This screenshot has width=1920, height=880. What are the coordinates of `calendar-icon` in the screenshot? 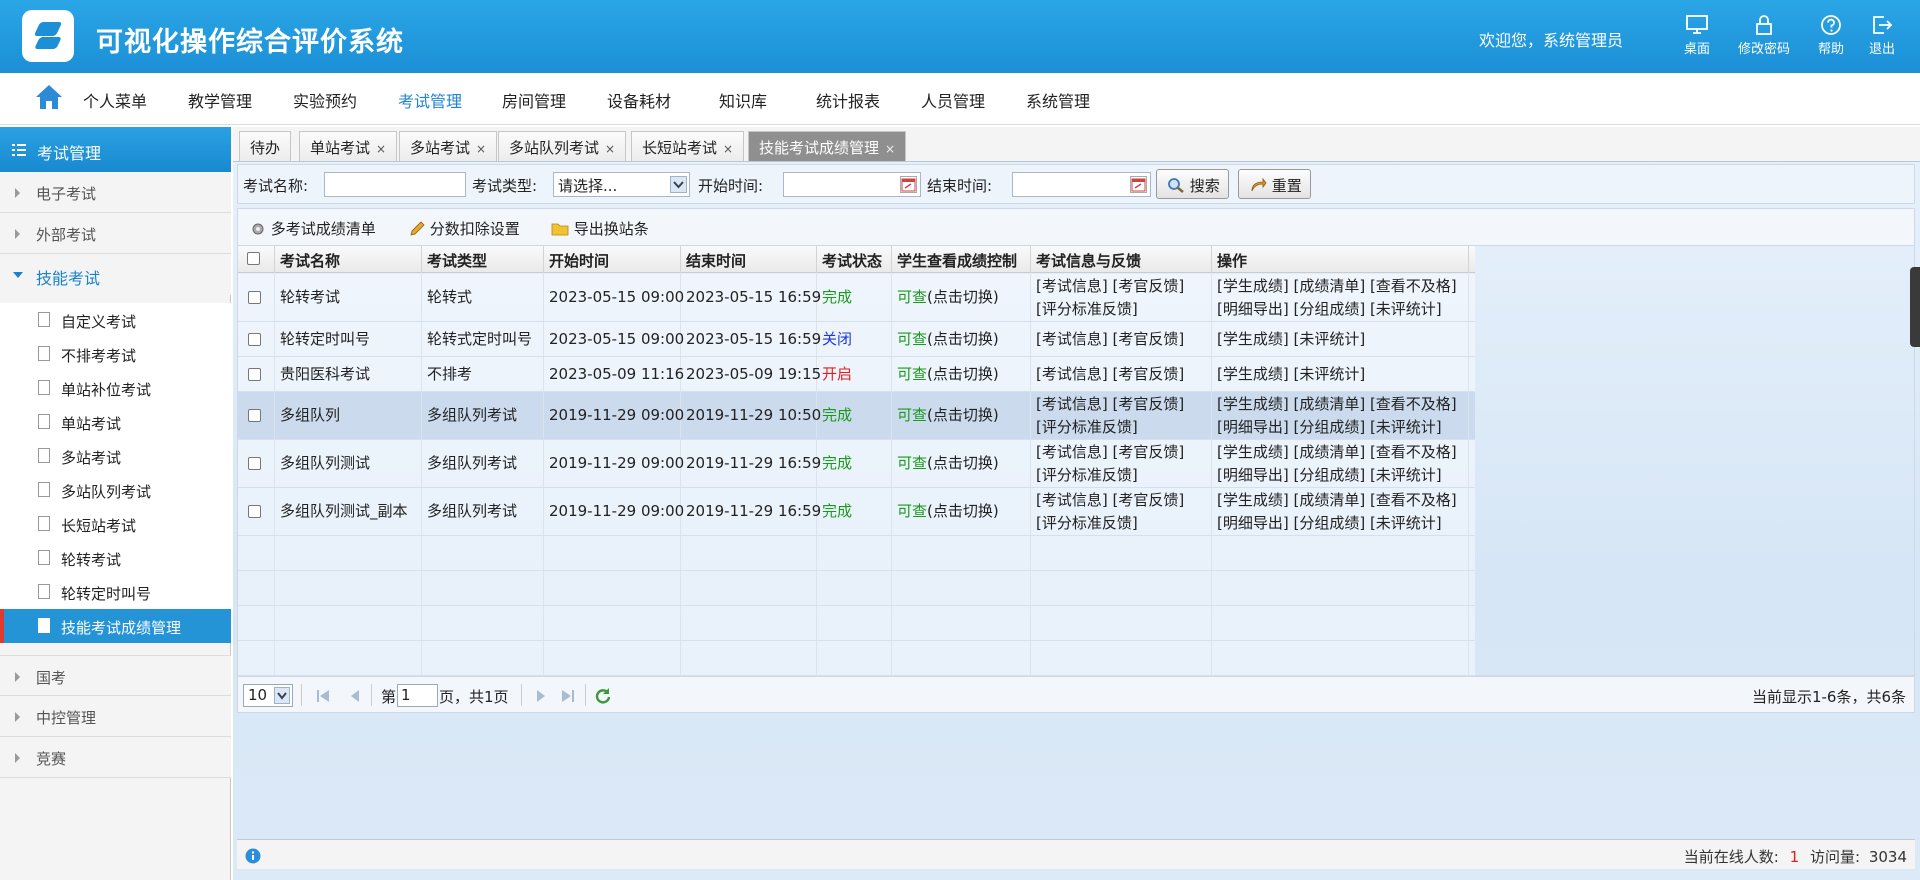 It's located at (908, 184).